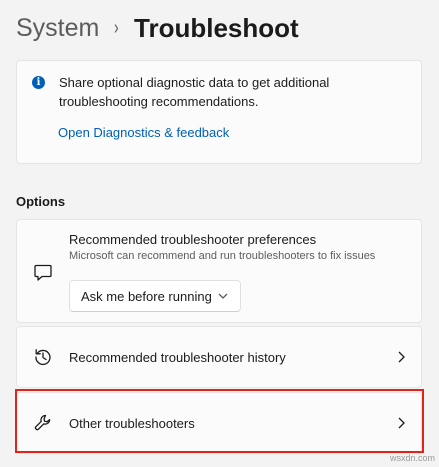 This screenshot has width=439, height=467. What do you see at coordinates (38, 82) in the screenshot?
I see `info-icon: i` at bounding box center [38, 82].